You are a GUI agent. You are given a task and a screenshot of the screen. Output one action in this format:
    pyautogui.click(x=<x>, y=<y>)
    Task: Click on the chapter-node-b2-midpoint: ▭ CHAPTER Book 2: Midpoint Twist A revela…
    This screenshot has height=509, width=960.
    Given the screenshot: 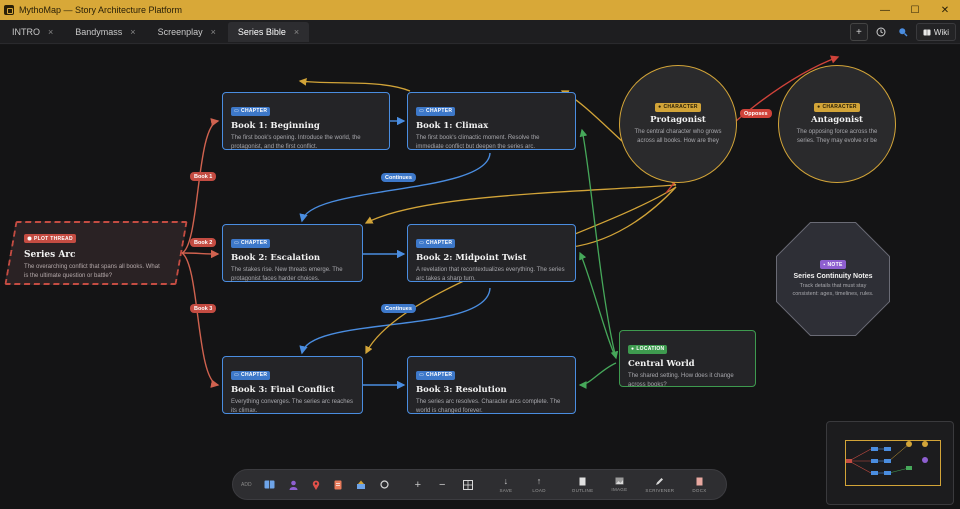 What is the action you would take?
    pyautogui.click(x=491, y=253)
    